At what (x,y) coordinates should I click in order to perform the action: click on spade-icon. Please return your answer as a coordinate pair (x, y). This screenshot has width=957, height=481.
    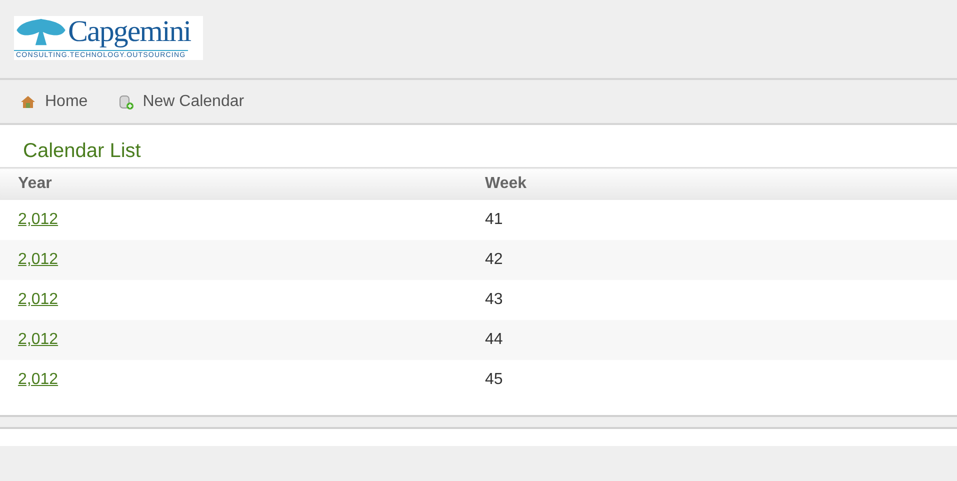
    Looking at the image, I should click on (41, 32).